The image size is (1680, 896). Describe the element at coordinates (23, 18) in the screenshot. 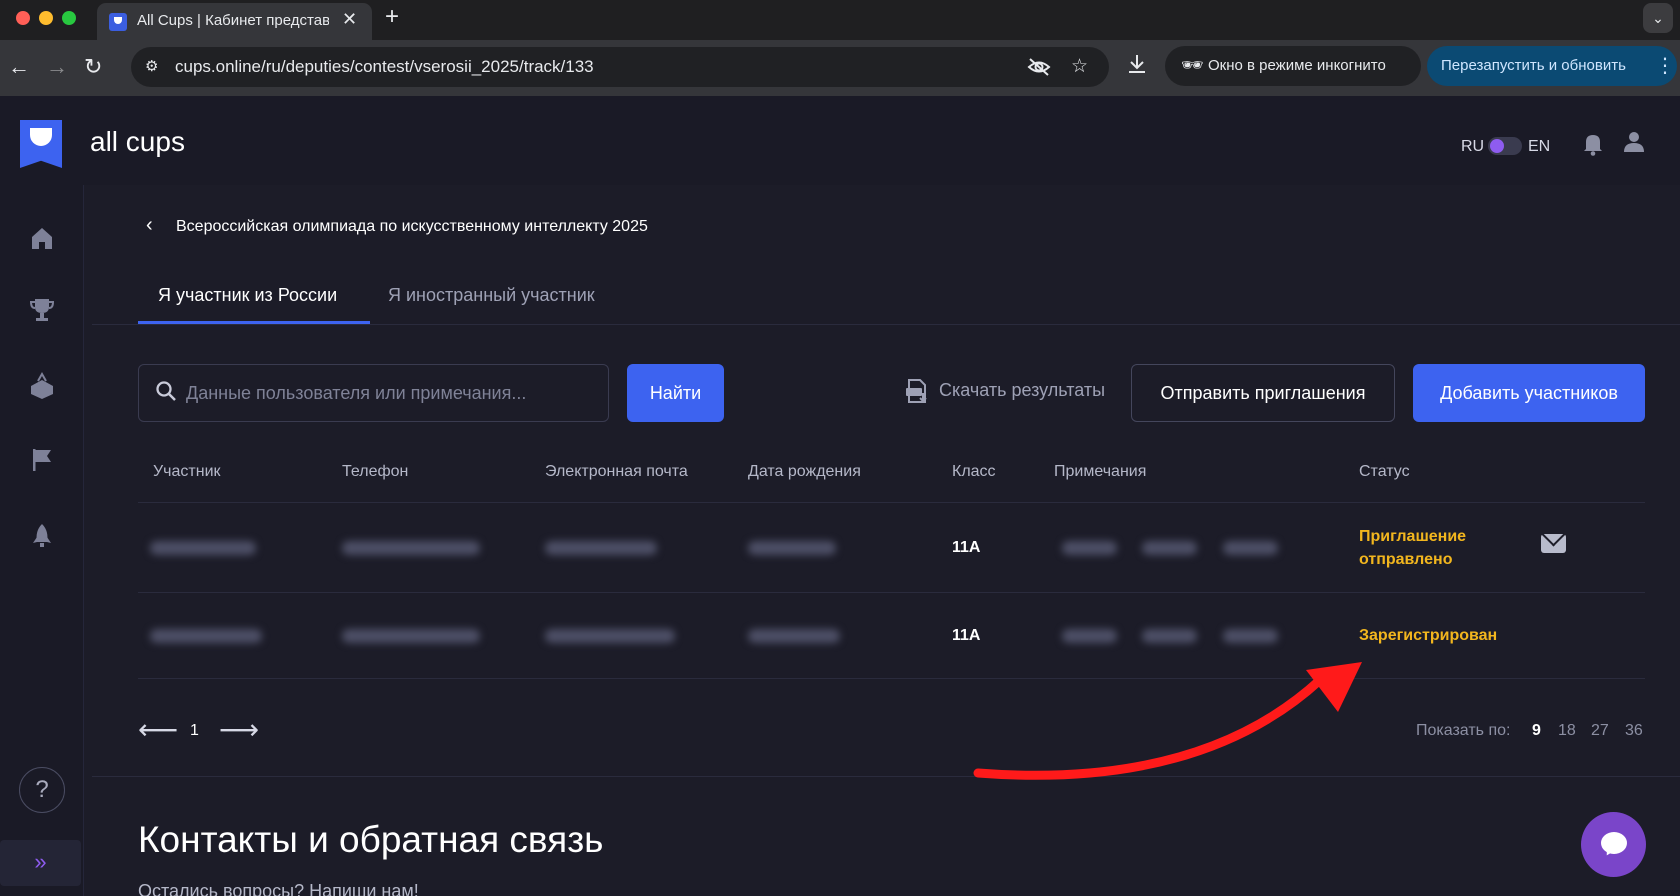

I see `window-close-icon` at that location.